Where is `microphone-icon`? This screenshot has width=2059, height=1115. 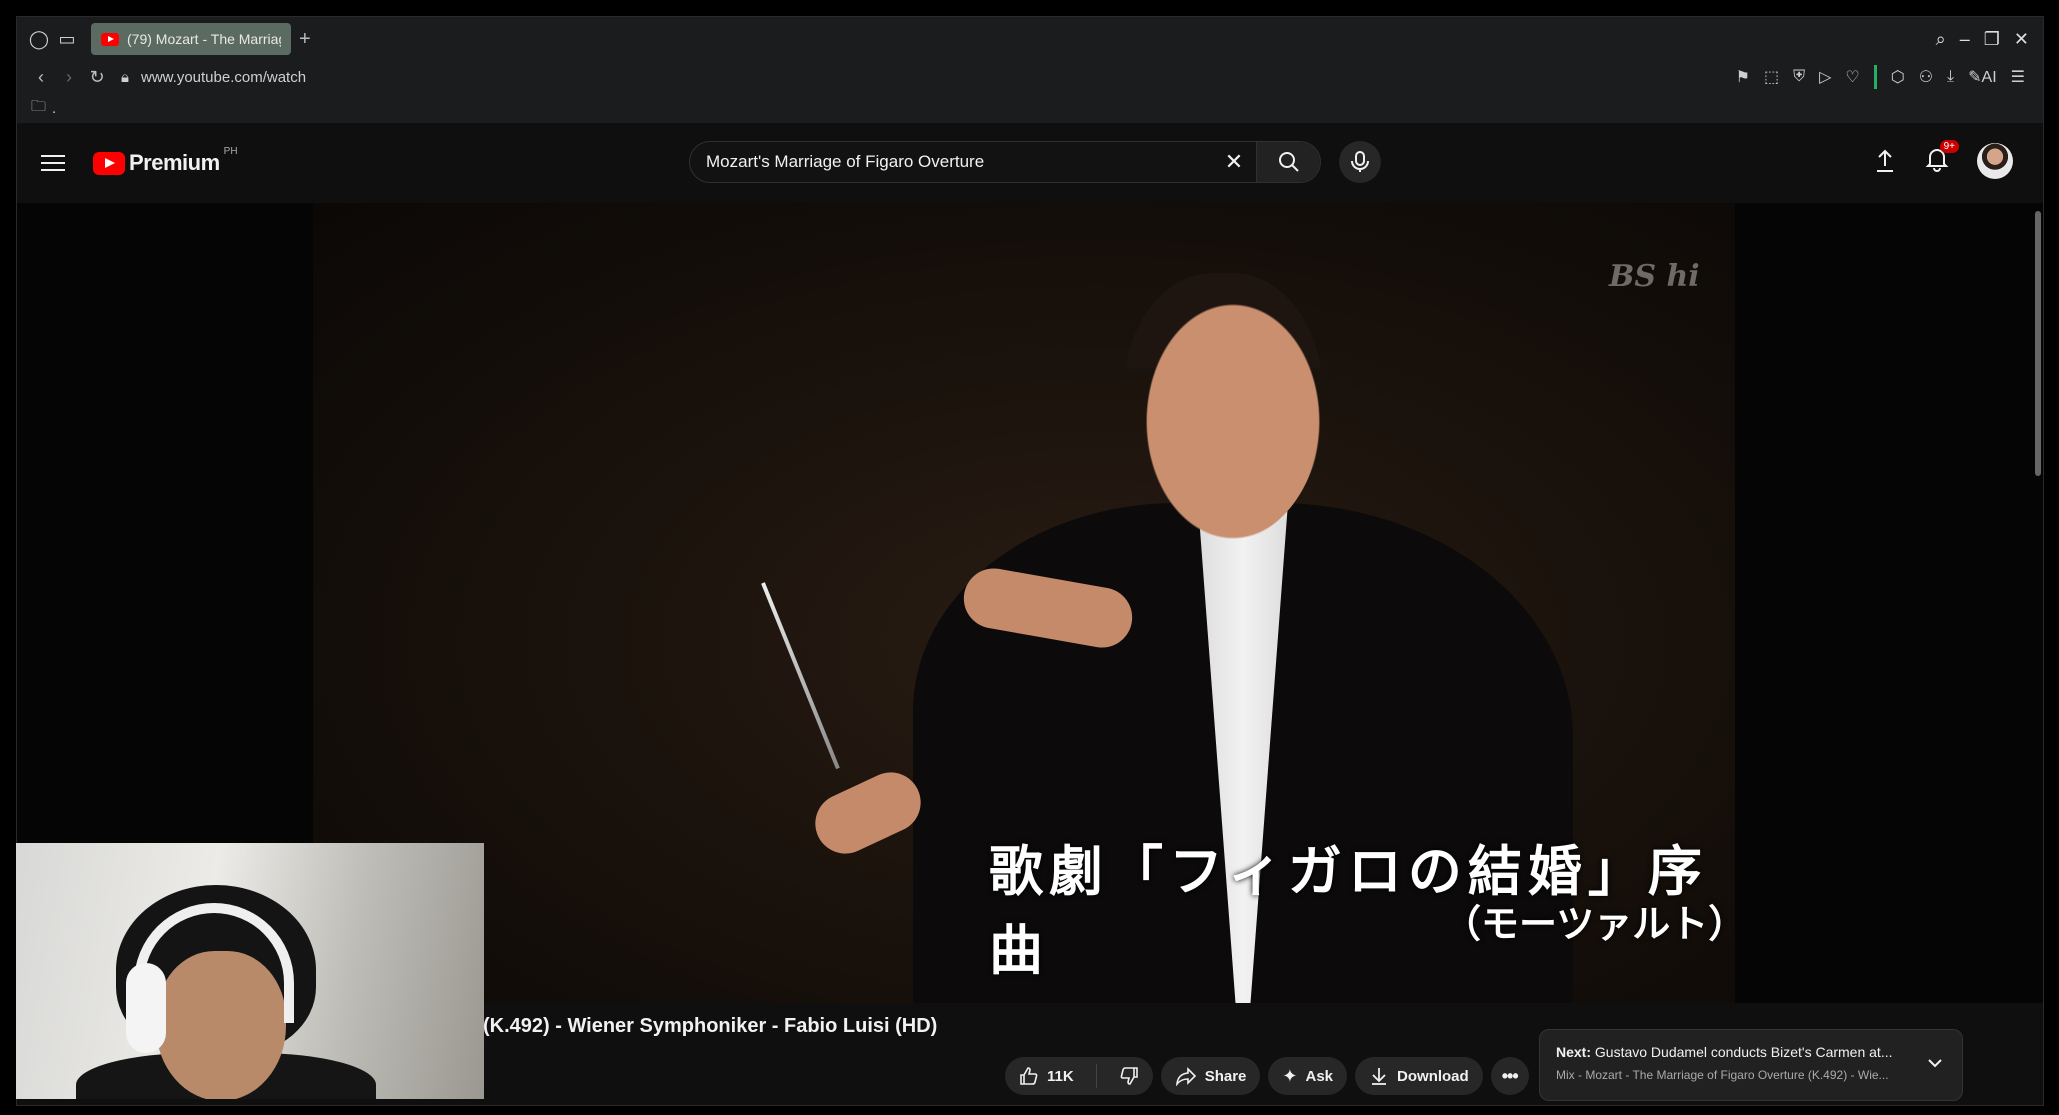
microphone-icon is located at coordinates (1360, 161).